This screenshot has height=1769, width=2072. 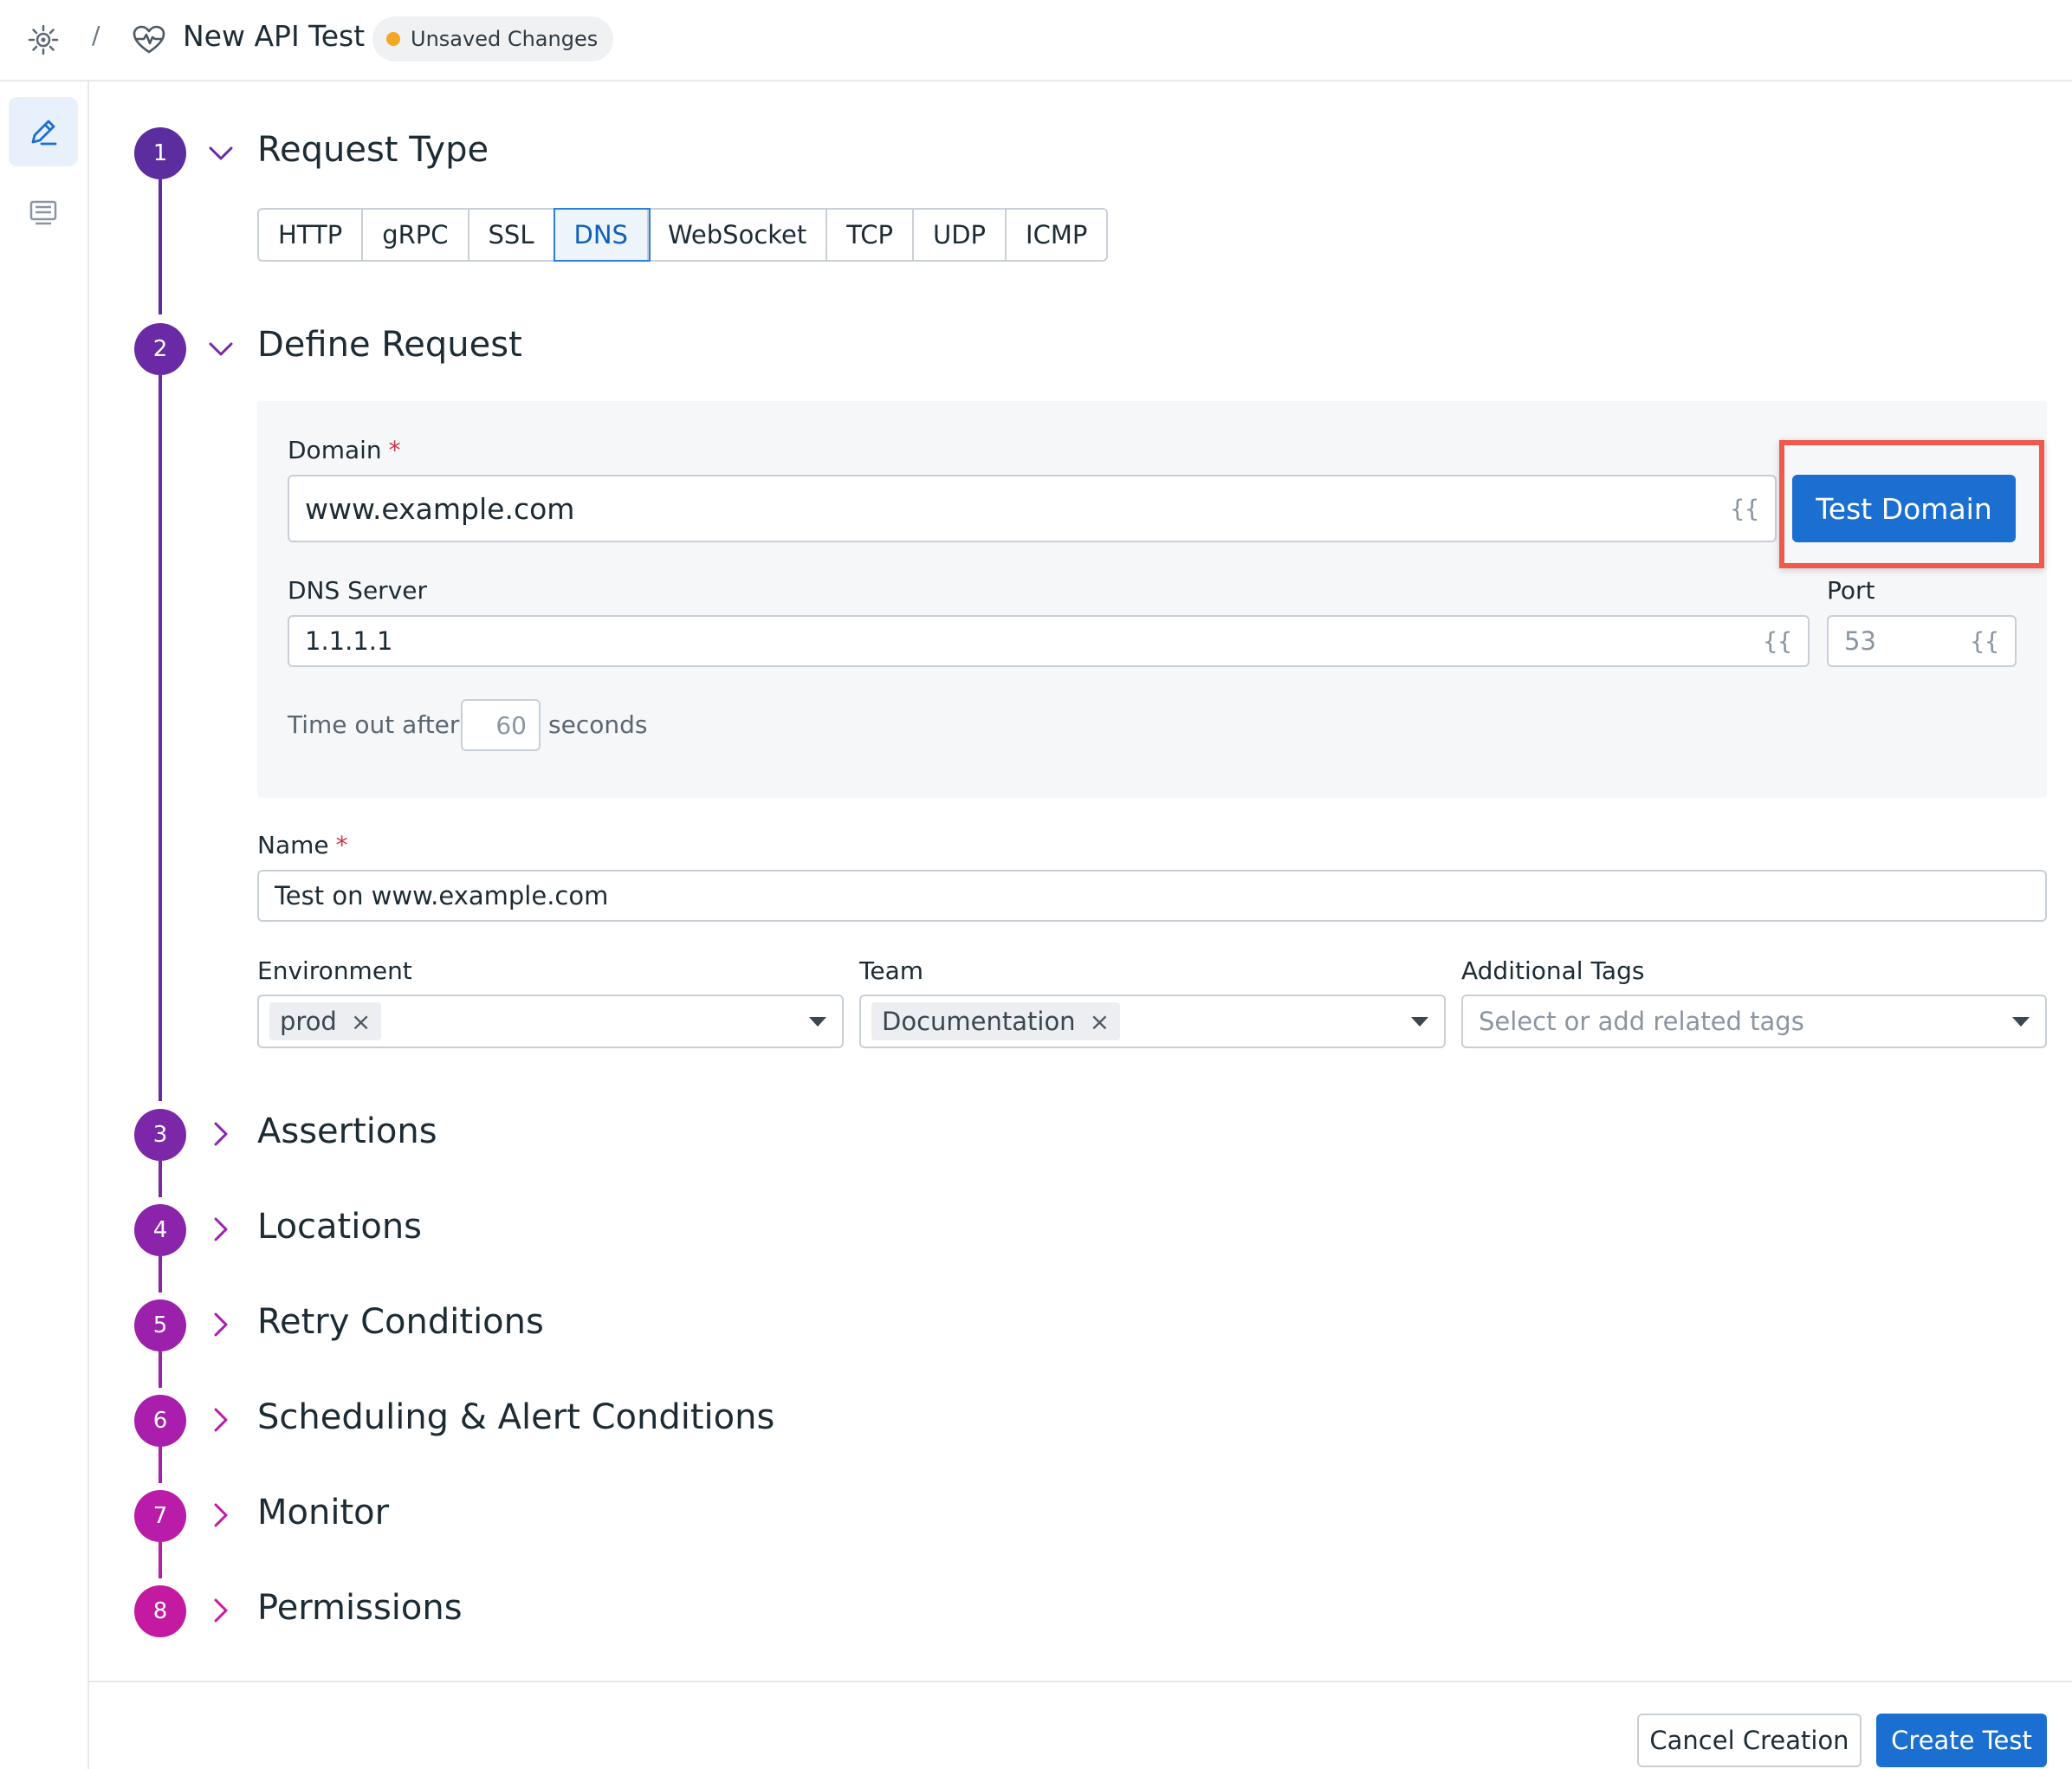 I want to click on step-title-monitor: Monitor, so click(x=323, y=1512).